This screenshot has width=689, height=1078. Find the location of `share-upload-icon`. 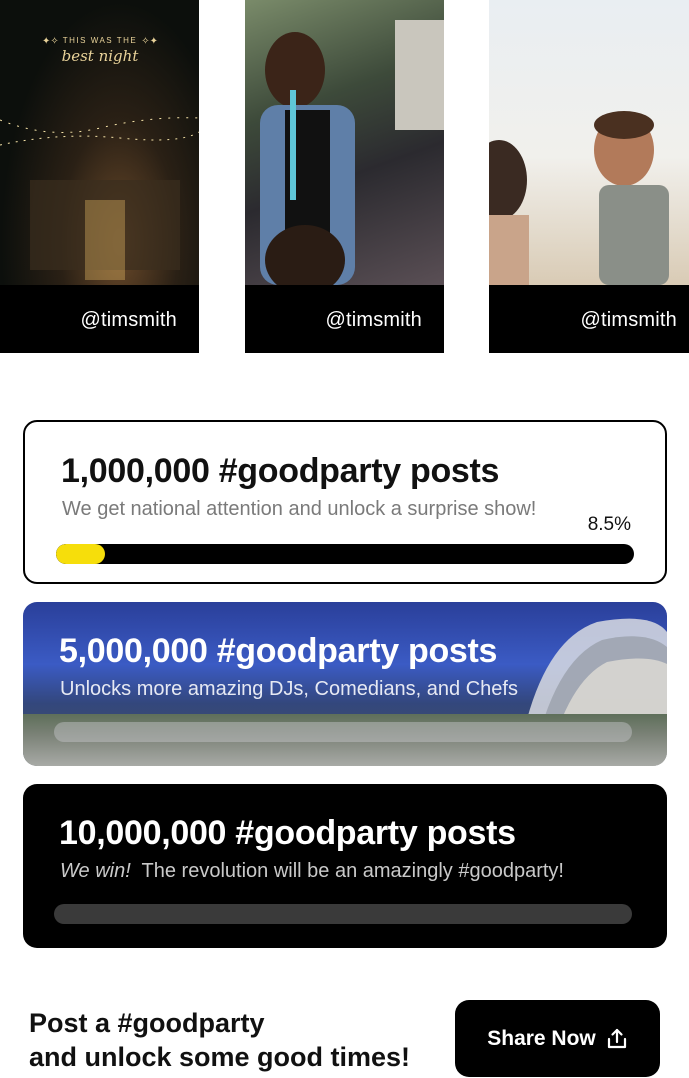

share-upload-icon is located at coordinates (617, 1039).